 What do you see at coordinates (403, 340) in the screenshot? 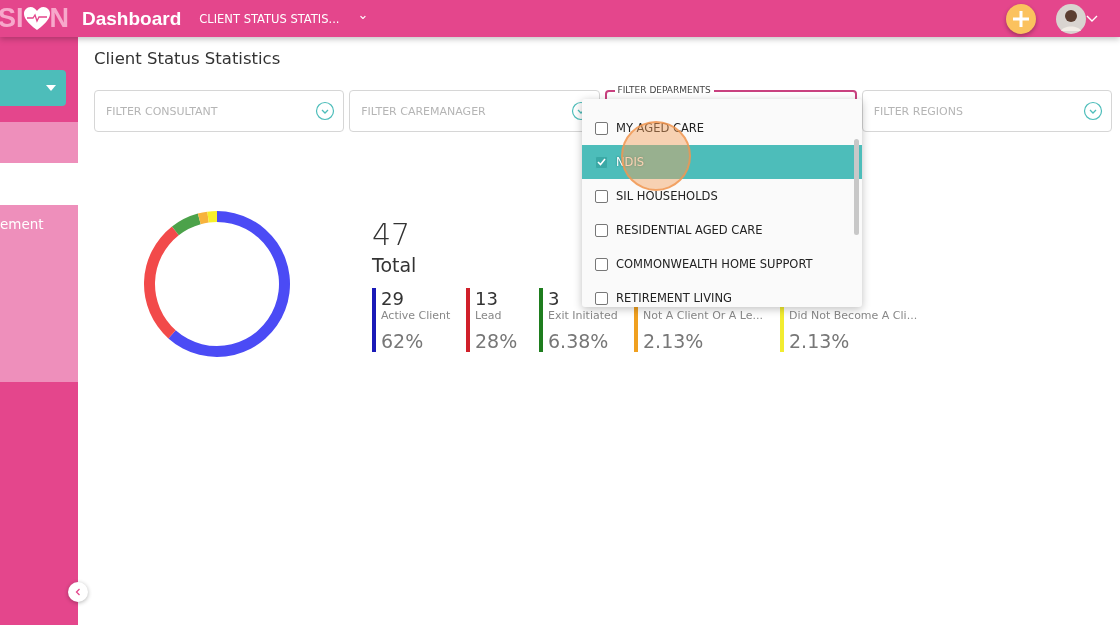
I see `status-percent: 62%` at bounding box center [403, 340].